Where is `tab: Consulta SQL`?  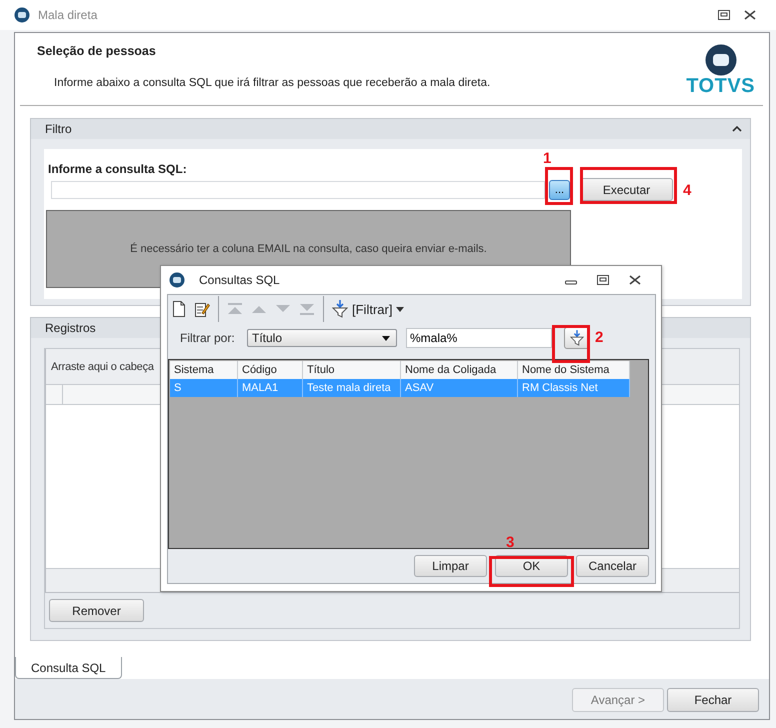 tab: Consulta SQL is located at coordinates (68, 668).